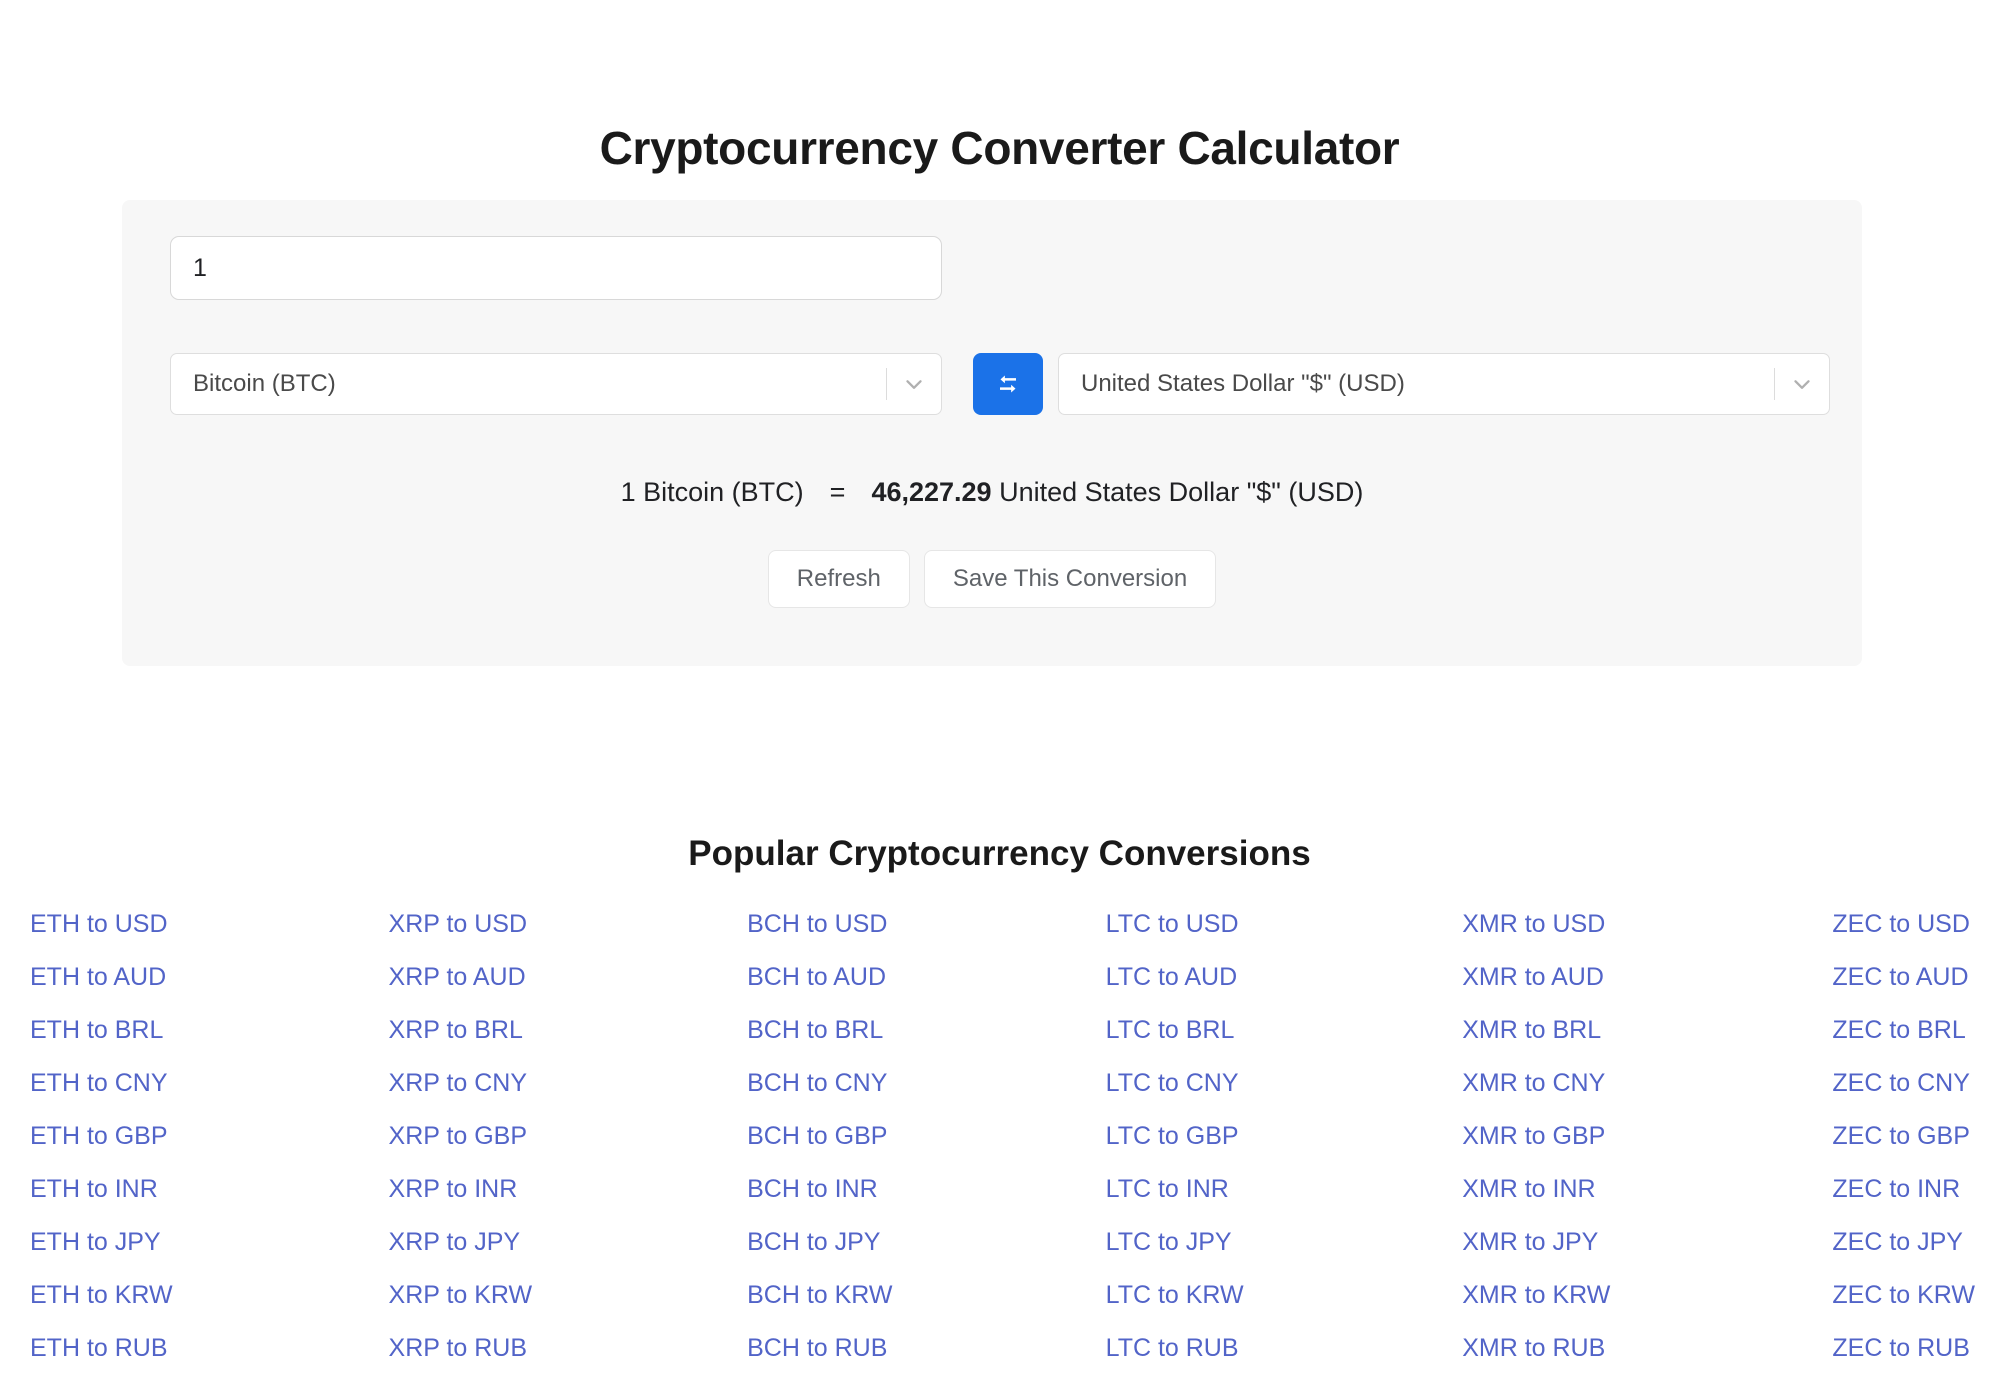 The height and width of the screenshot is (1392, 1999). Describe the element at coordinates (1903, 1189) in the screenshot. I see `conversion-link: ZEC to INR` at that location.